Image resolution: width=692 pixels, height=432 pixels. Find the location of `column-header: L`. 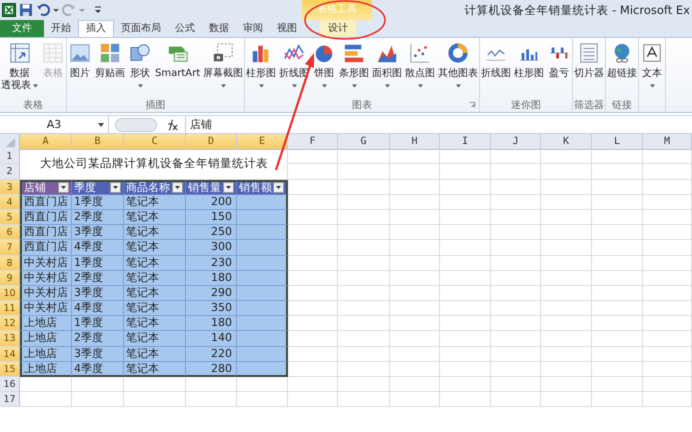

column-header: L is located at coordinates (617, 142).